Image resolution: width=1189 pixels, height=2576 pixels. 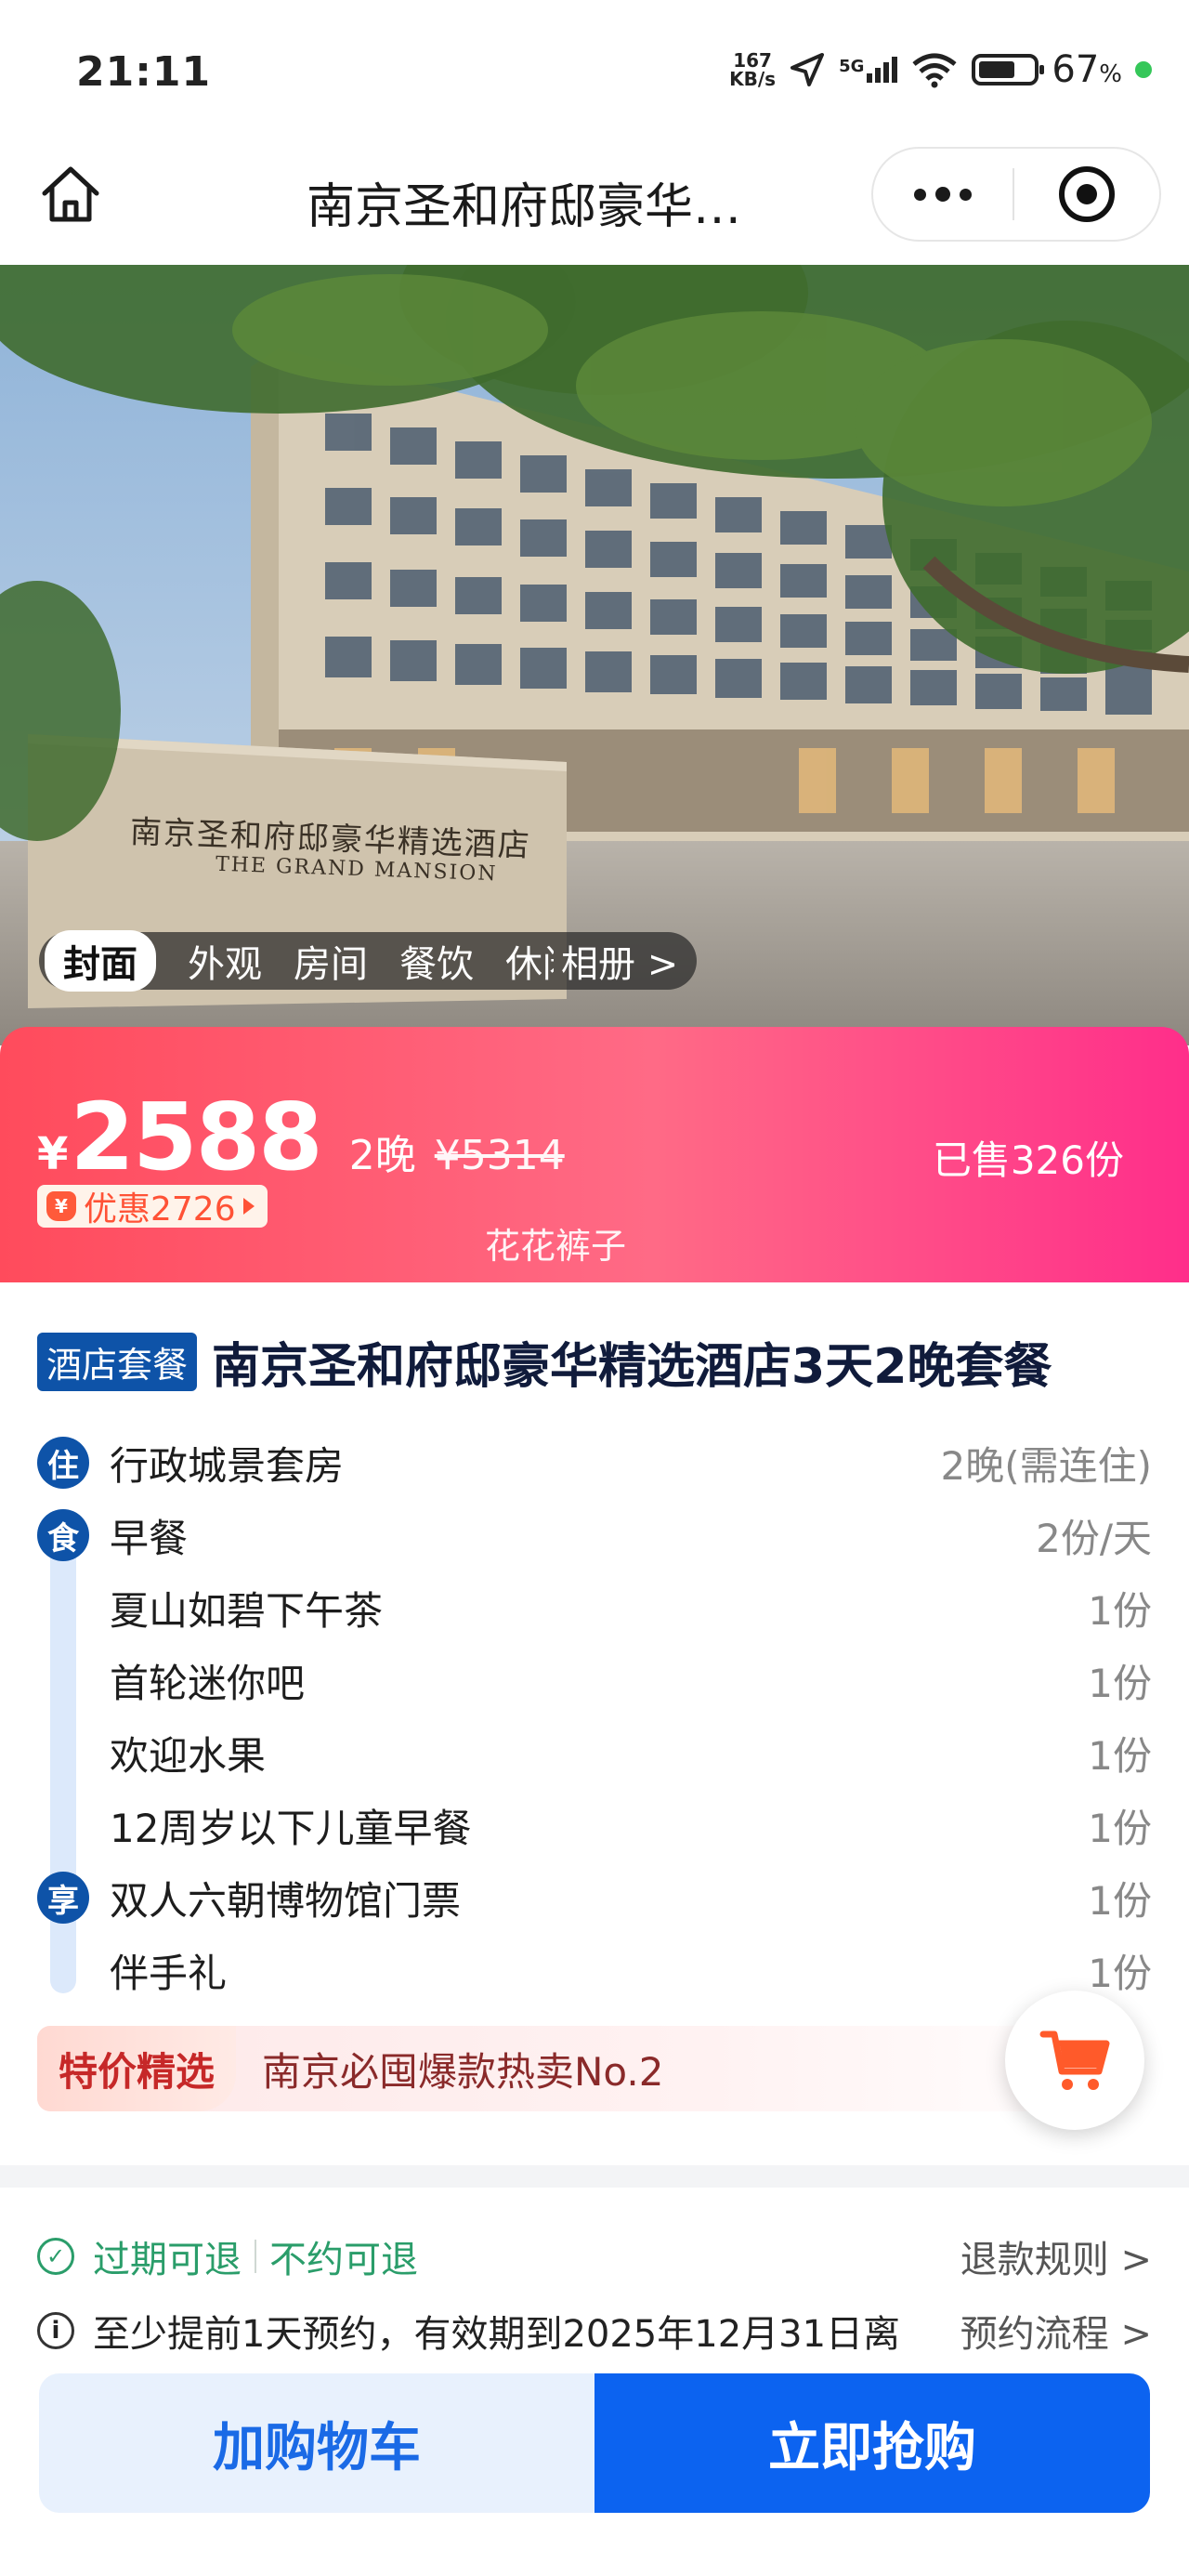 What do you see at coordinates (61, 1206) in the screenshot?
I see `money-bag-icon: ¥` at bounding box center [61, 1206].